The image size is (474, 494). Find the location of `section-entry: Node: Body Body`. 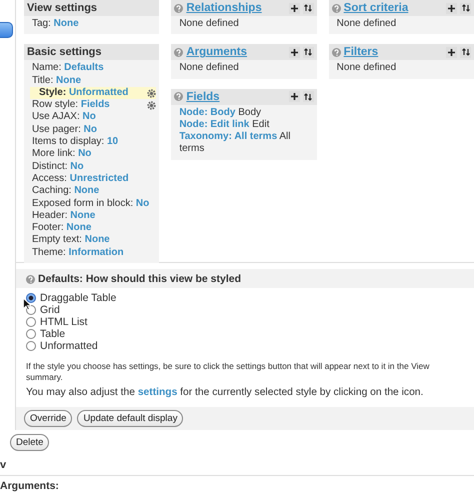

section-entry: Node: Body Body is located at coordinates (220, 112).